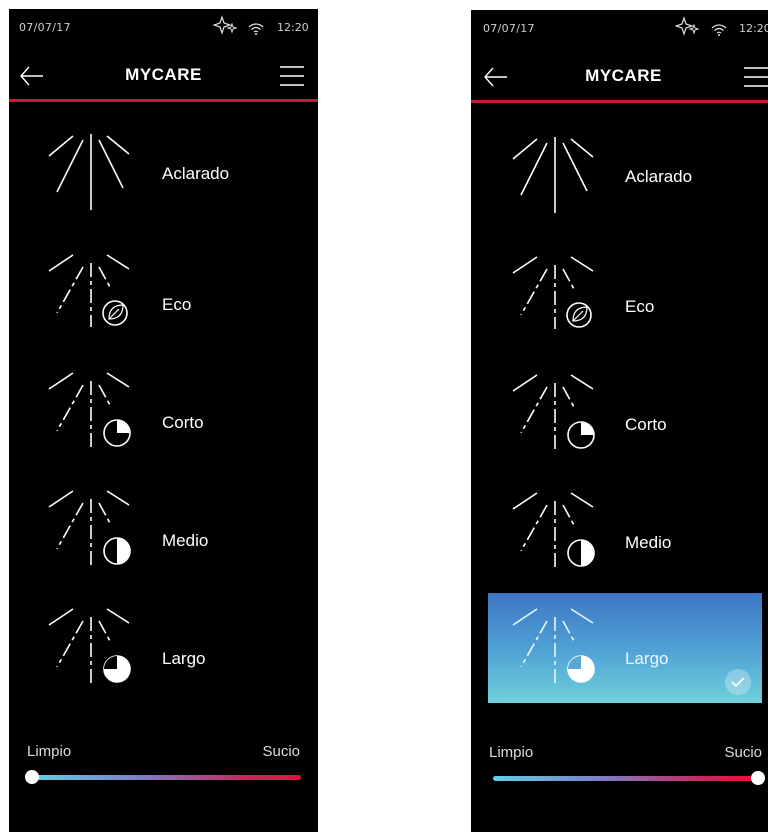 The width and height of the screenshot is (768, 832). I want to click on program-largo-selected: Largo, so click(625, 648).